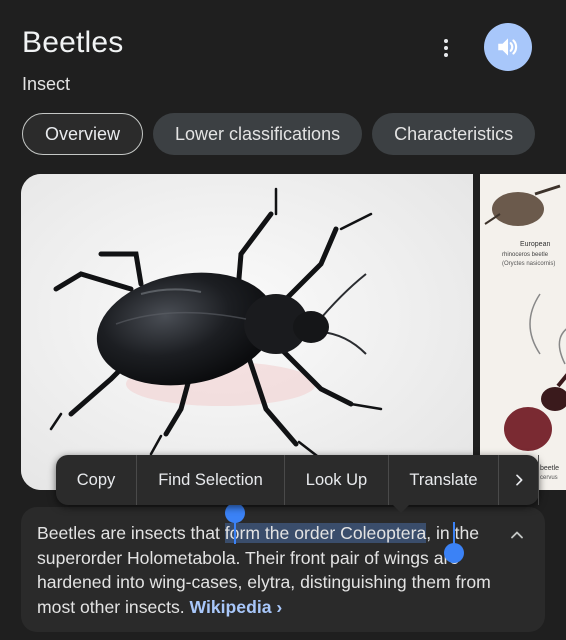  I want to click on translate-menu-item: Translate, so click(444, 480).